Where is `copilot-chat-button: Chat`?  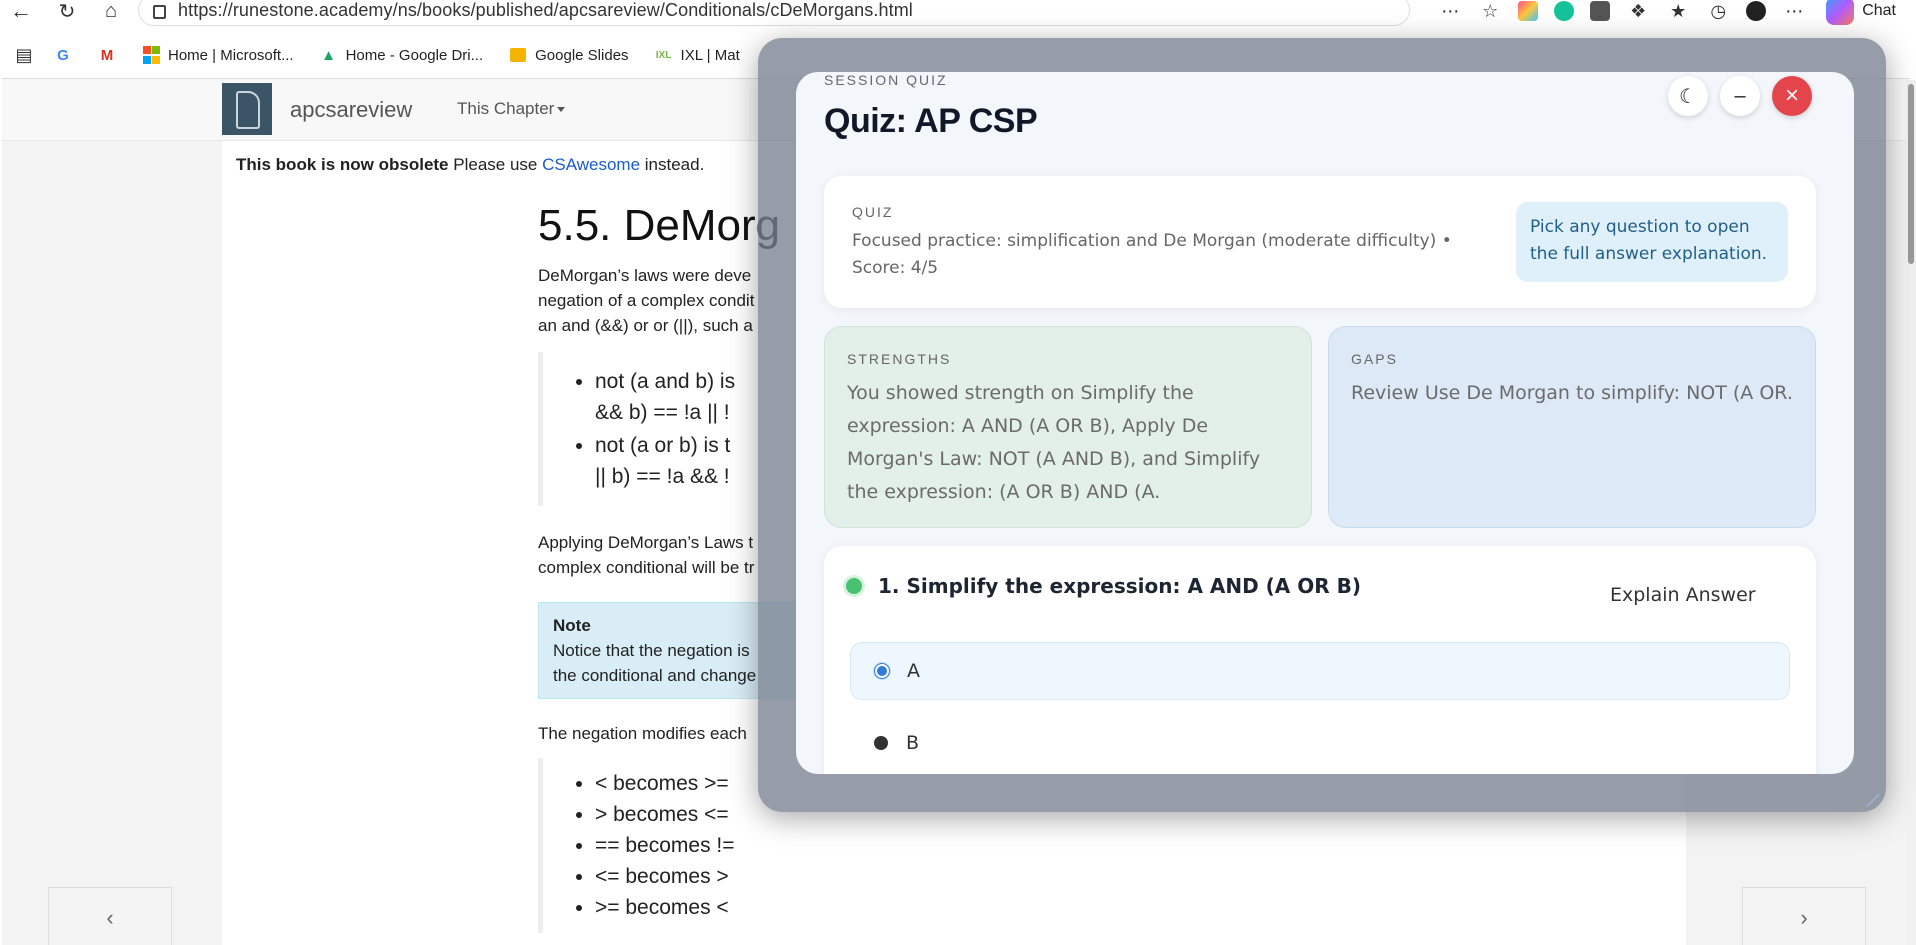
copilot-chat-button: Chat is located at coordinates (1861, 12).